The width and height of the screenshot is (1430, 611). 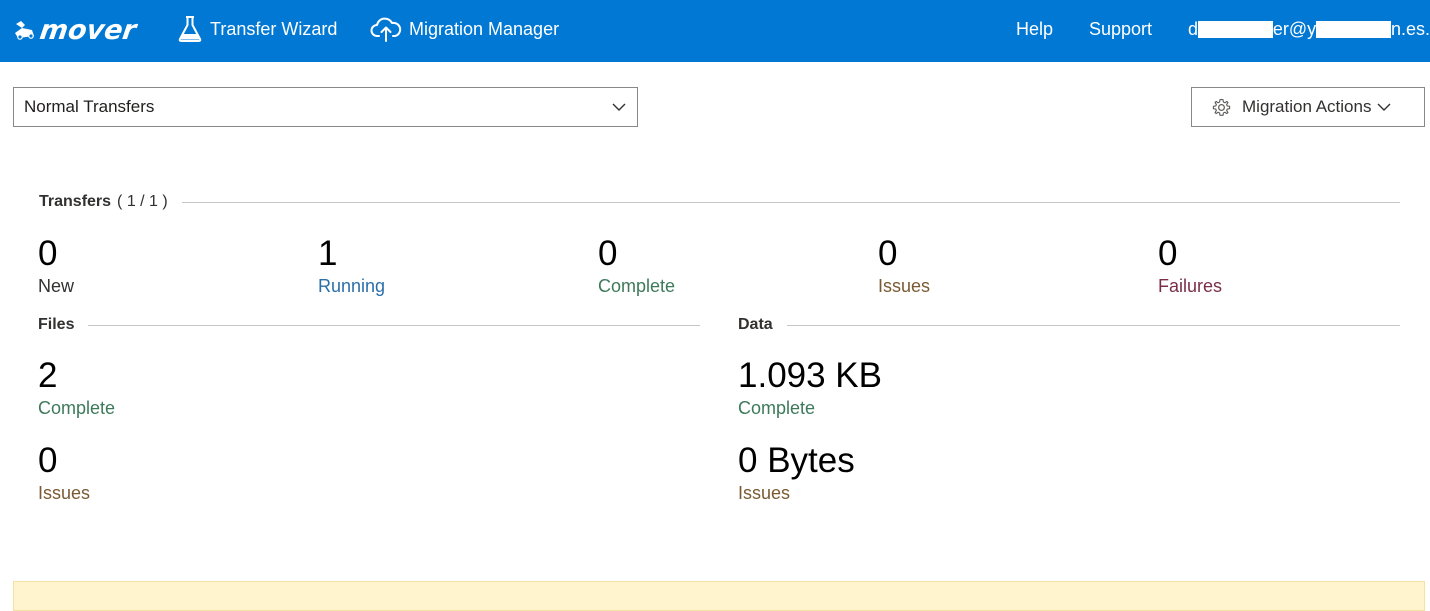 I want to click on data-complete-stat: 1.093 KB Complete, so click(x=810, y=387).